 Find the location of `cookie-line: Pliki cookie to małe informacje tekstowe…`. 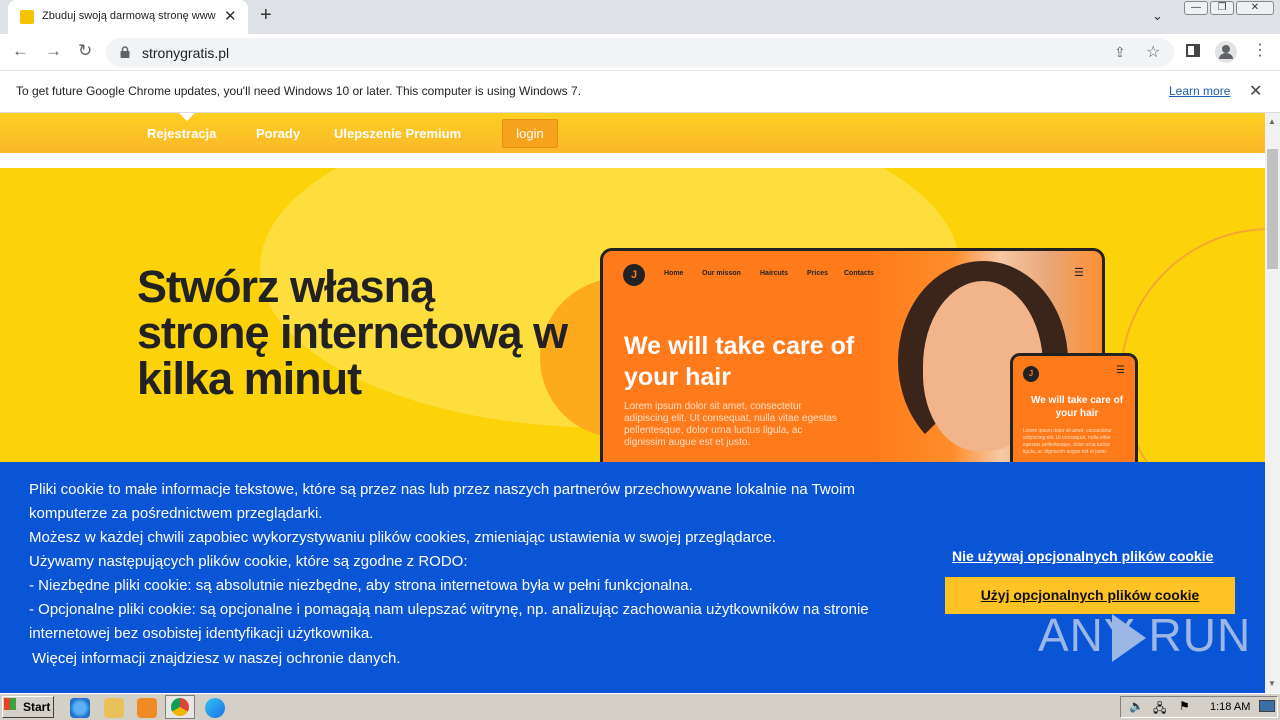

cookie-line: Pliki cookie to małe informacje tekstowe… is located at coordinates (442, 501).